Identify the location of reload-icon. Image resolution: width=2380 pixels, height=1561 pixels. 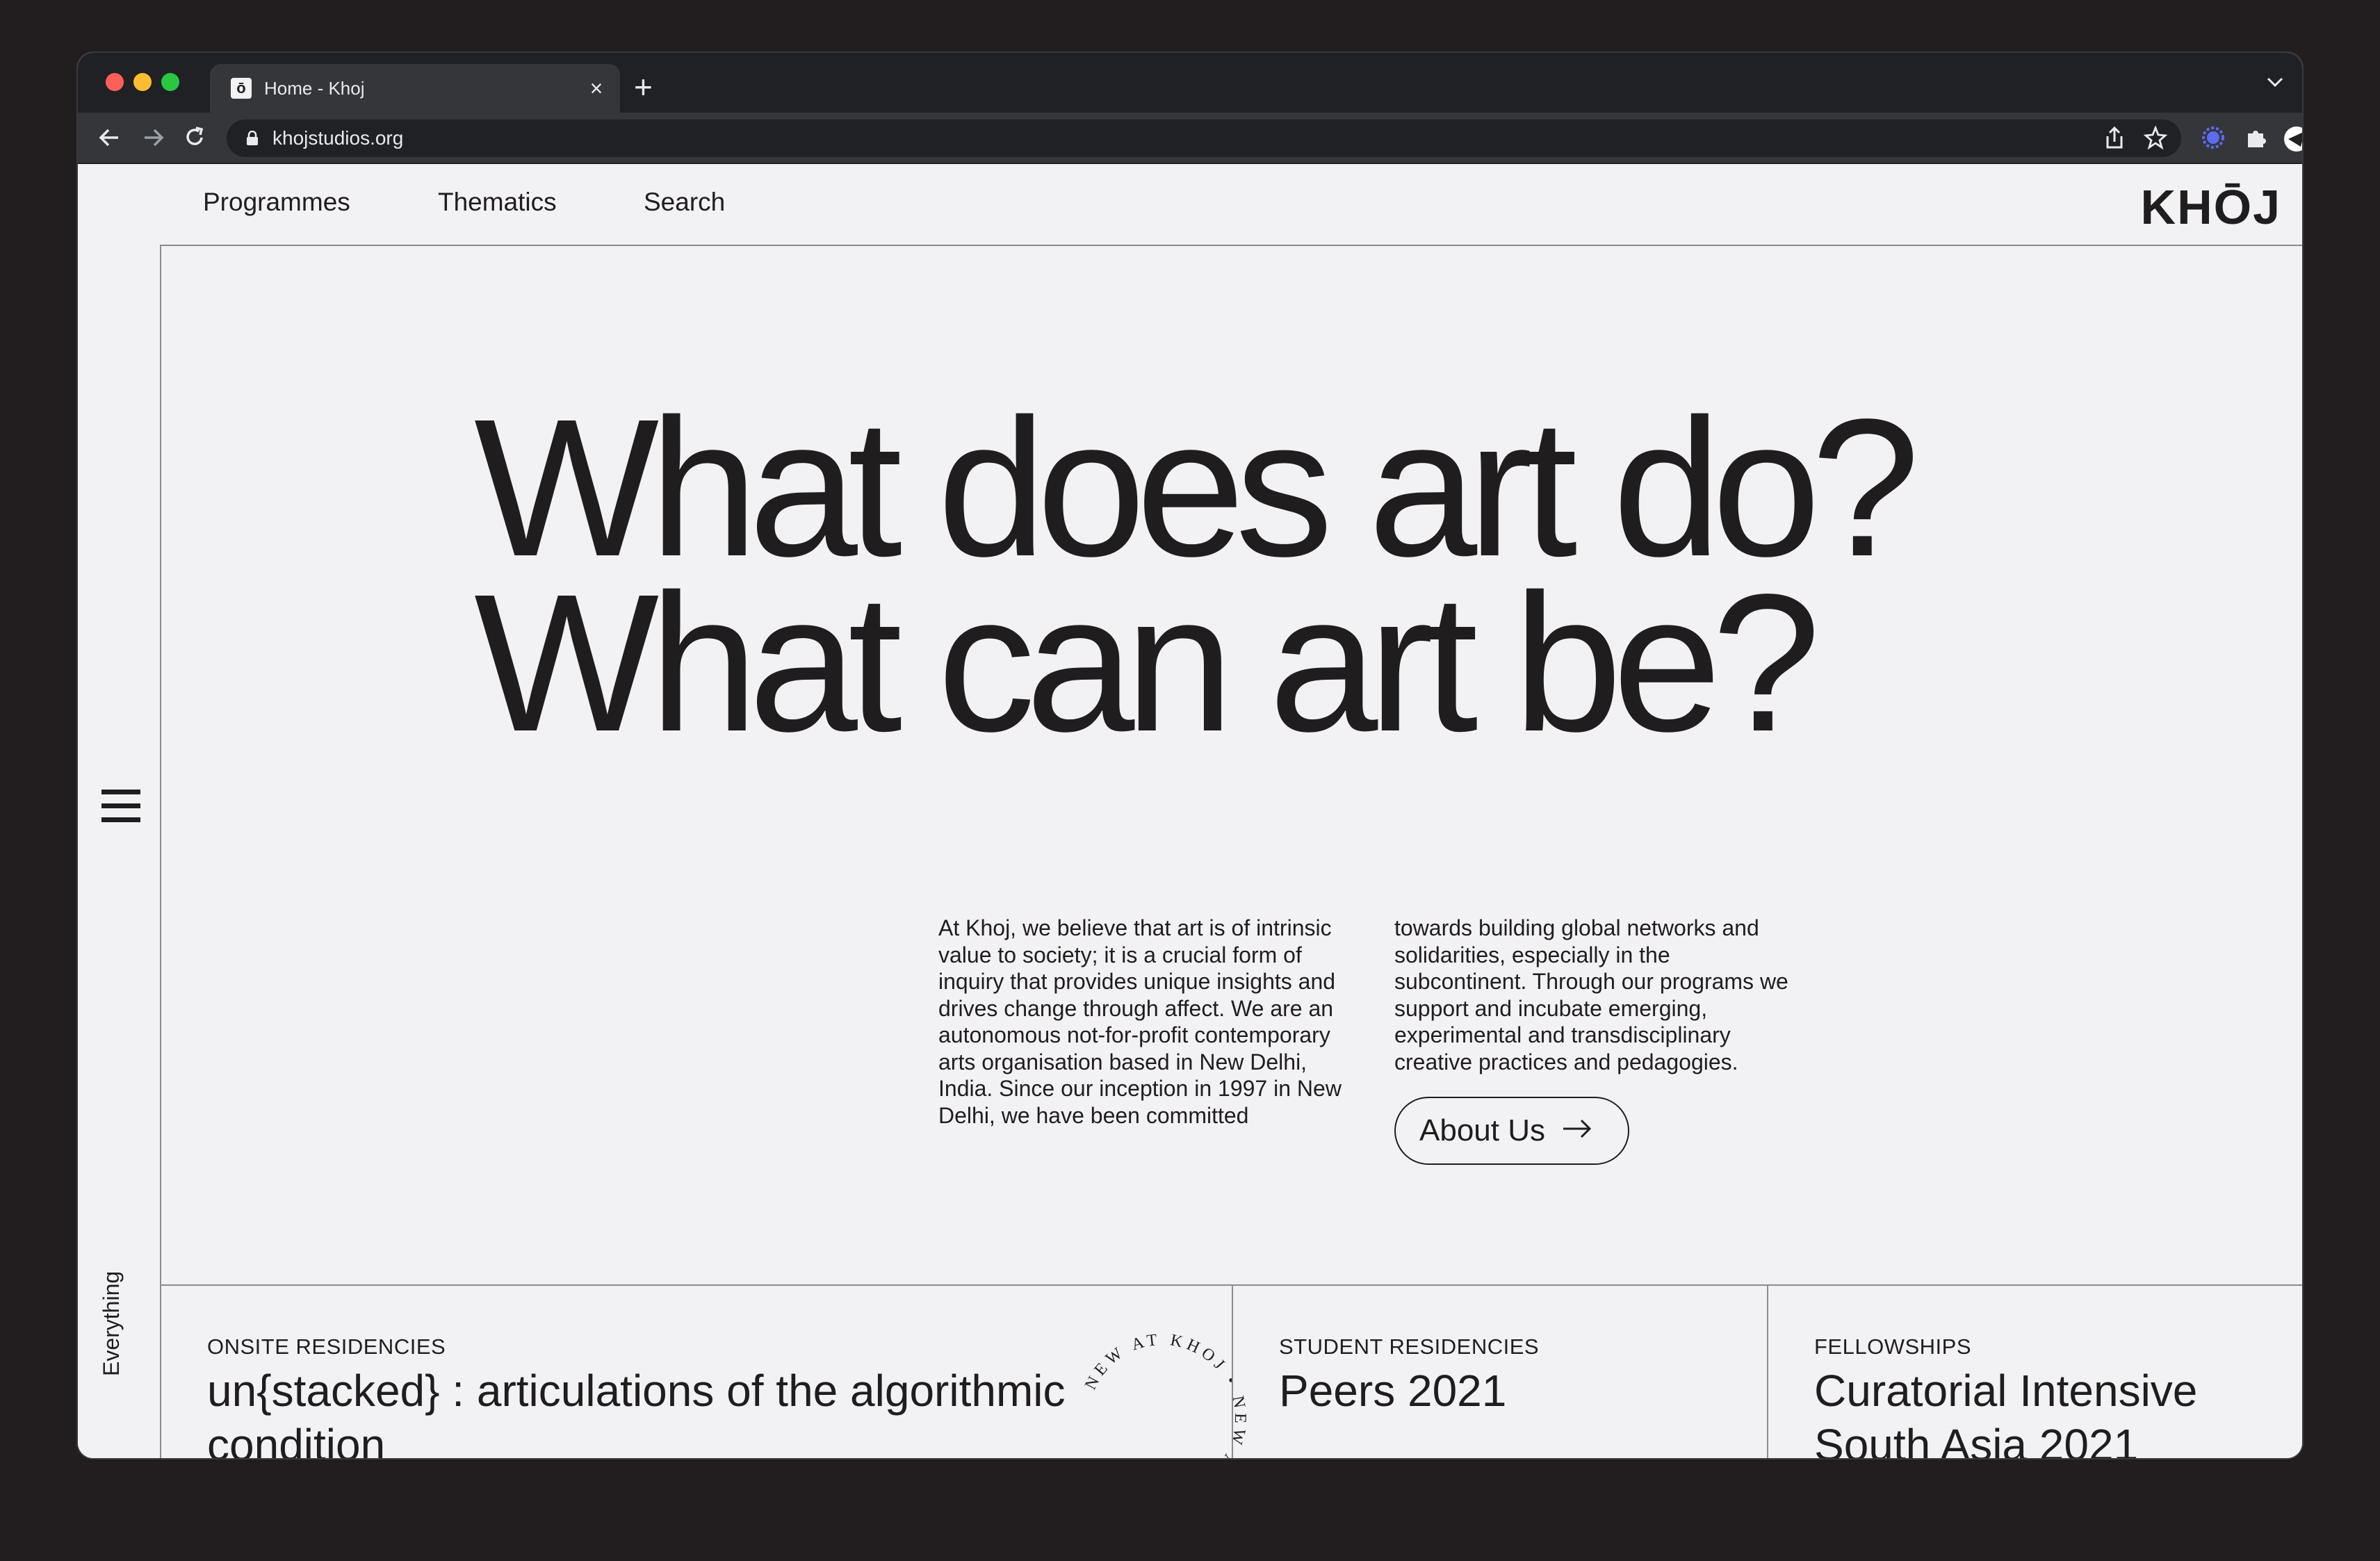
(194, 141).